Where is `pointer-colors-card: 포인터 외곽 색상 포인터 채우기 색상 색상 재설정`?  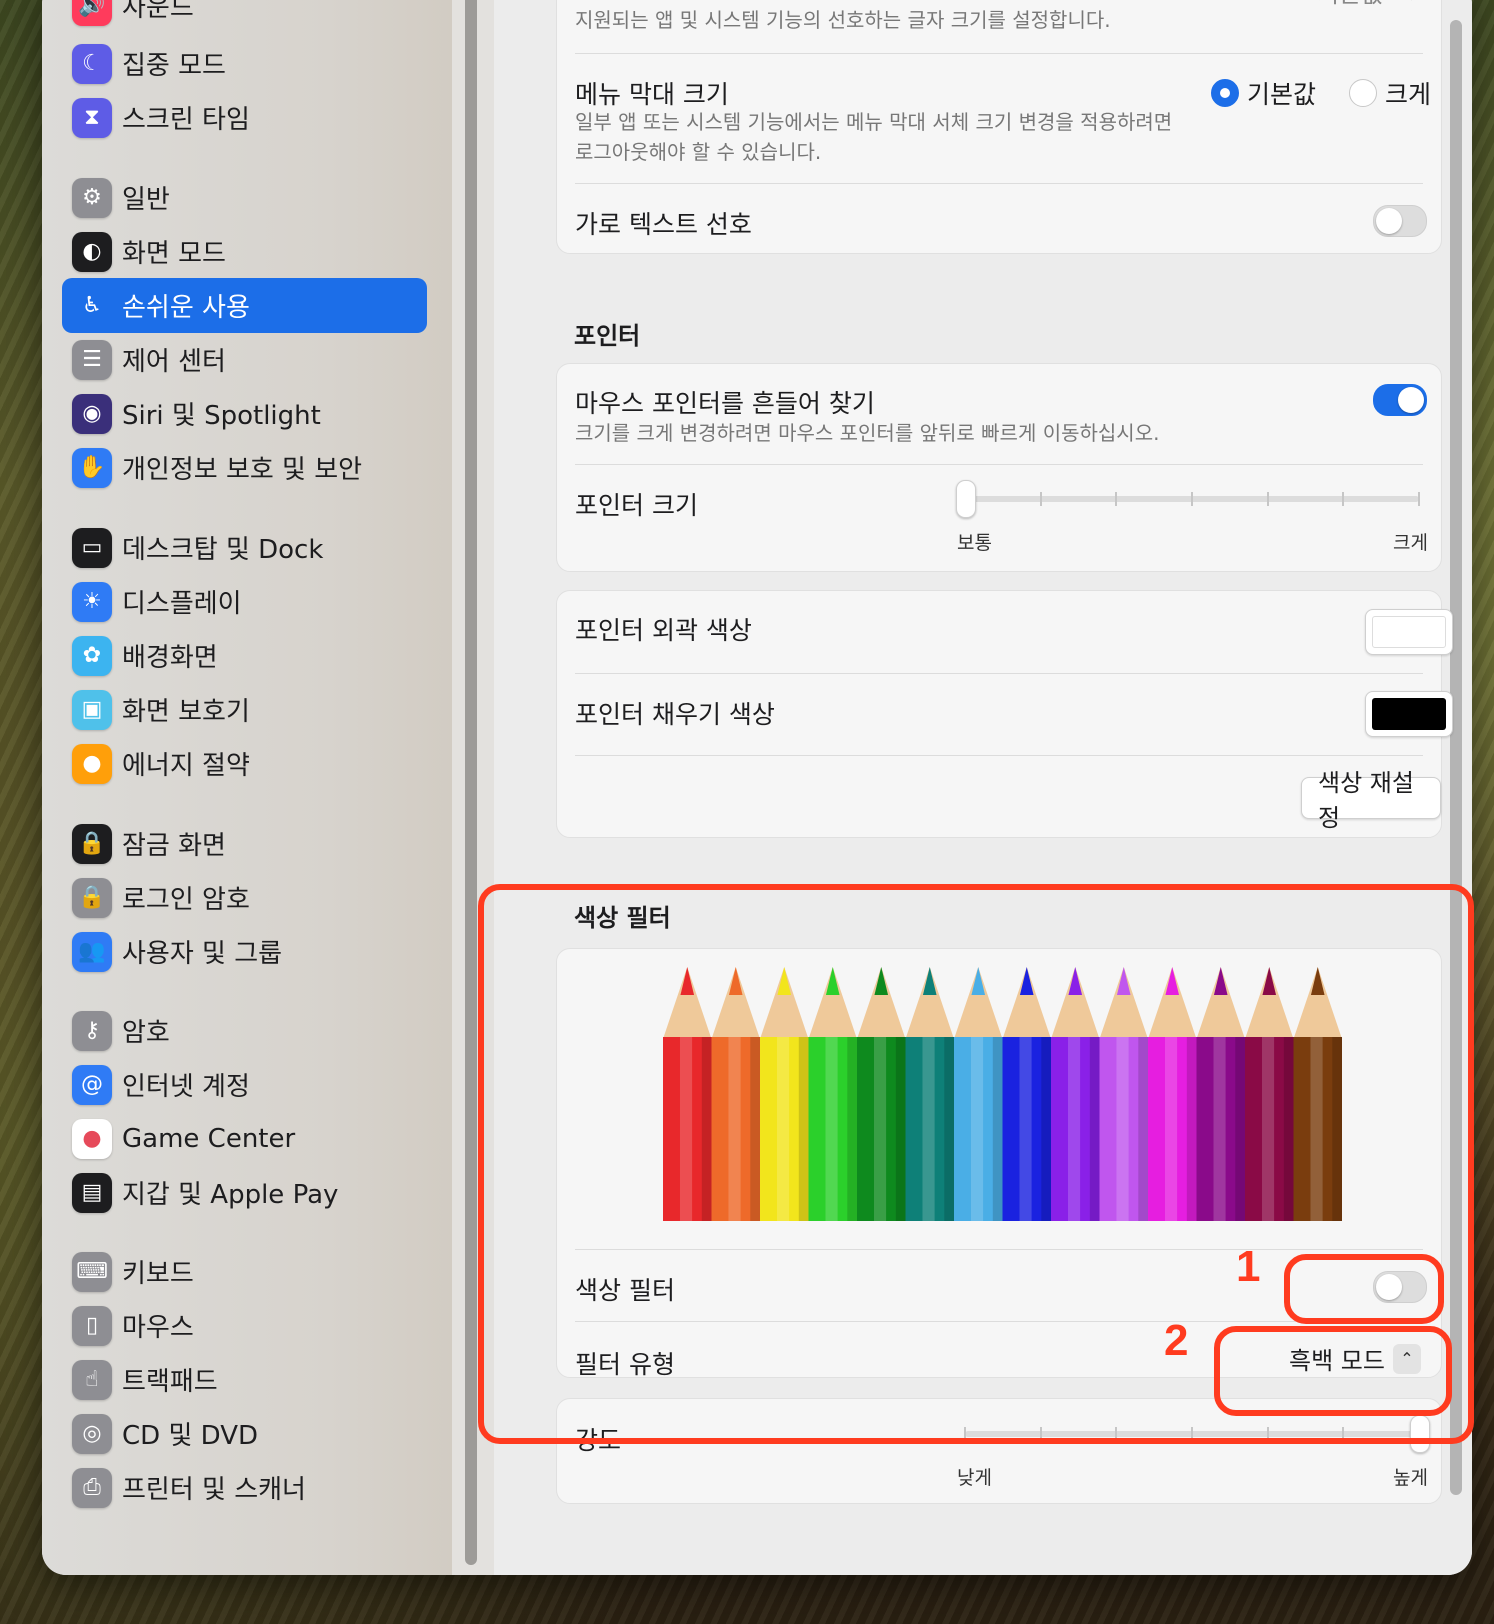
pointer-colors-card: 포인터 외곽 색상 포인터 채우기 색상 색상 재설정 is located at coordinates (1004, 714).